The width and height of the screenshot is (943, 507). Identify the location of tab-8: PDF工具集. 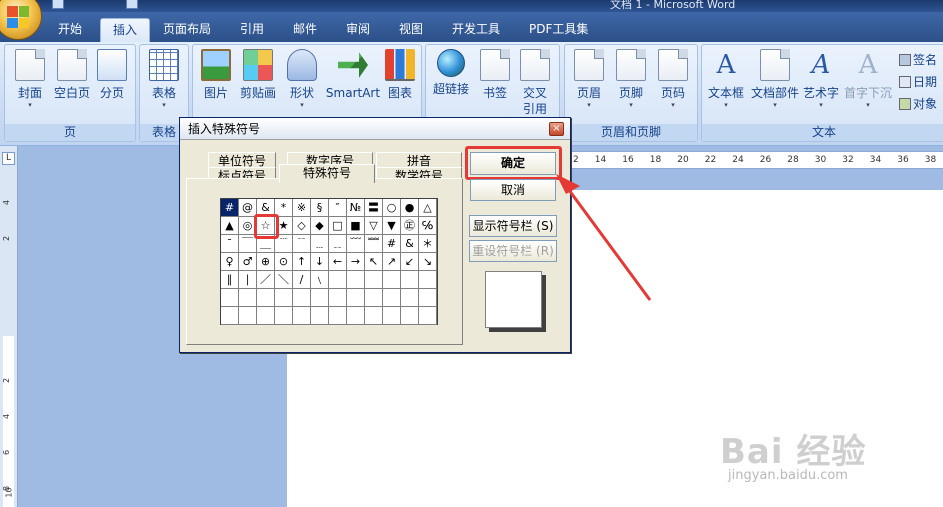
(558, 30).